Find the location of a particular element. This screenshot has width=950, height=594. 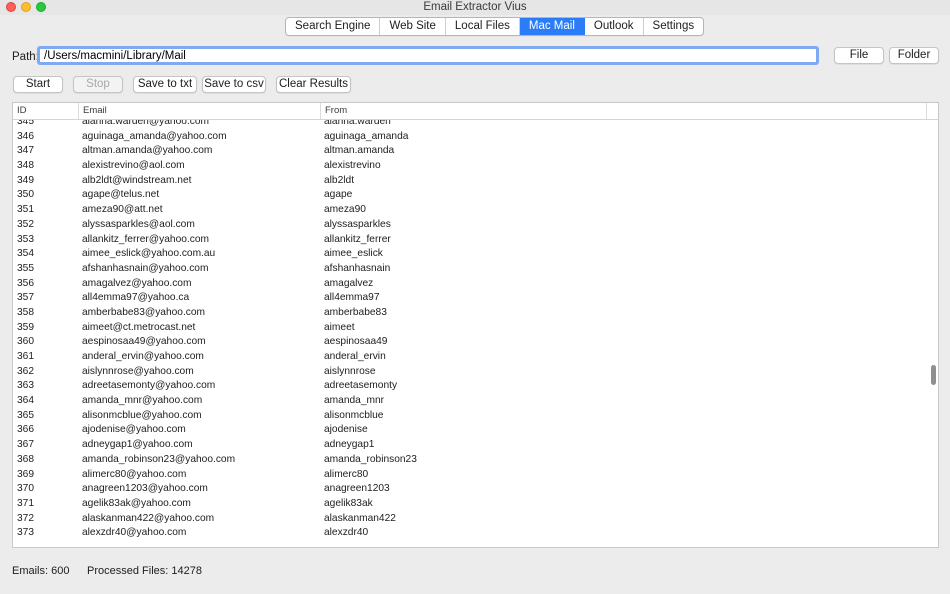

row-id: 365 is located at coordinates (25, 415).